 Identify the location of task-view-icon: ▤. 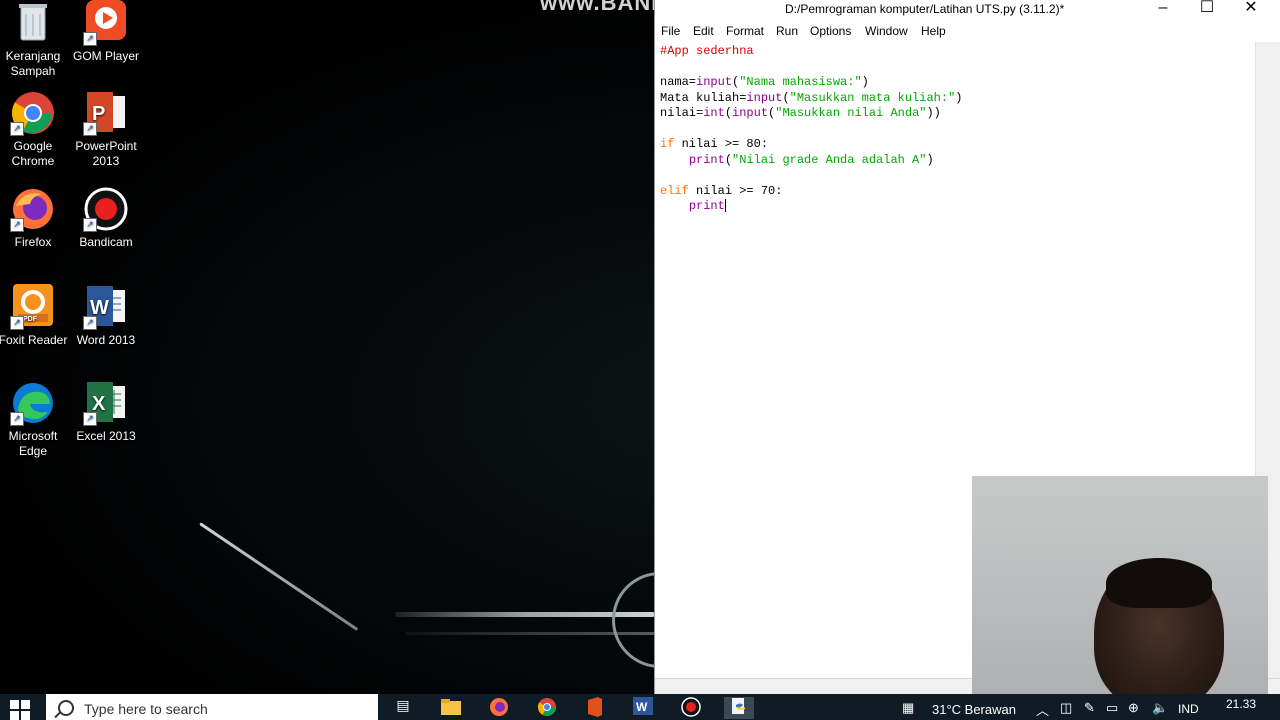
(403, 708).